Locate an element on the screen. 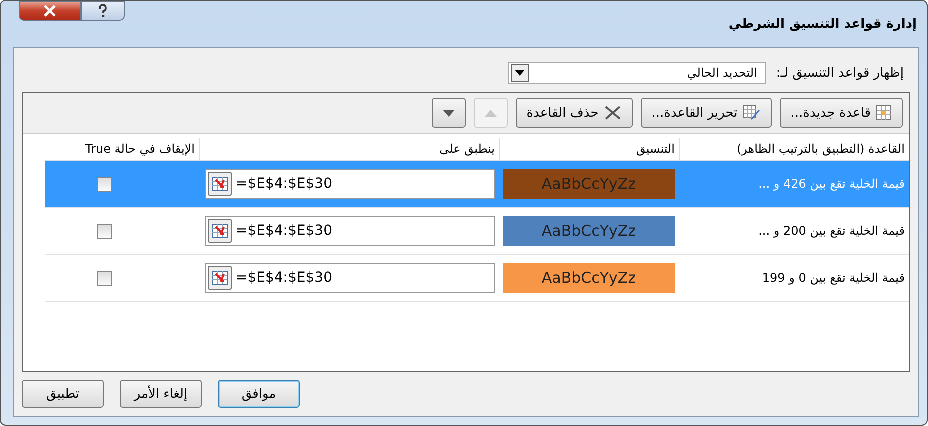 This screenshot has height=426, width=928. column-header: التنسيق is located at coordinates (589, 149).